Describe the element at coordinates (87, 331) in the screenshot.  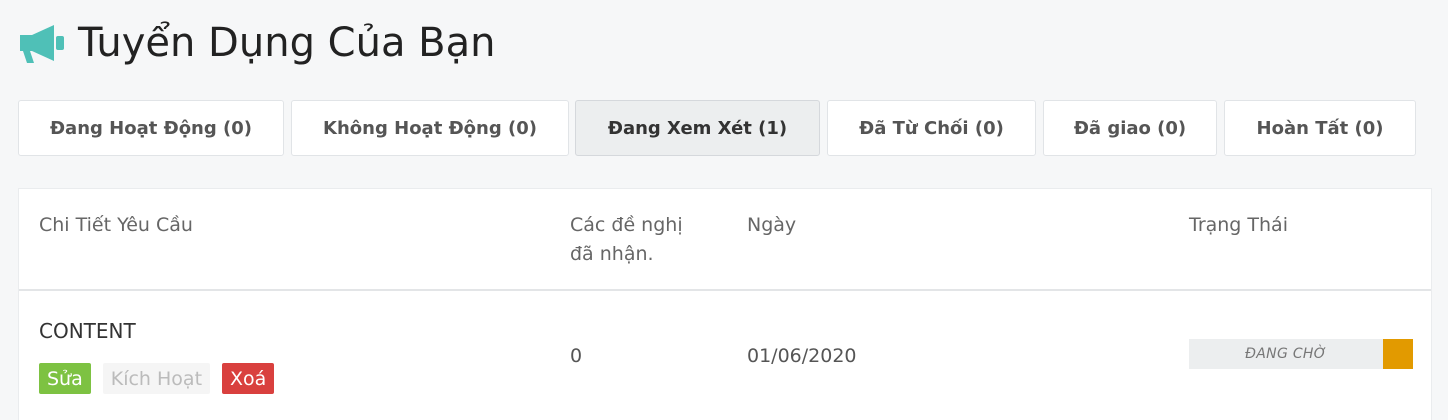
I see `request-title: CONTENT` at that location.